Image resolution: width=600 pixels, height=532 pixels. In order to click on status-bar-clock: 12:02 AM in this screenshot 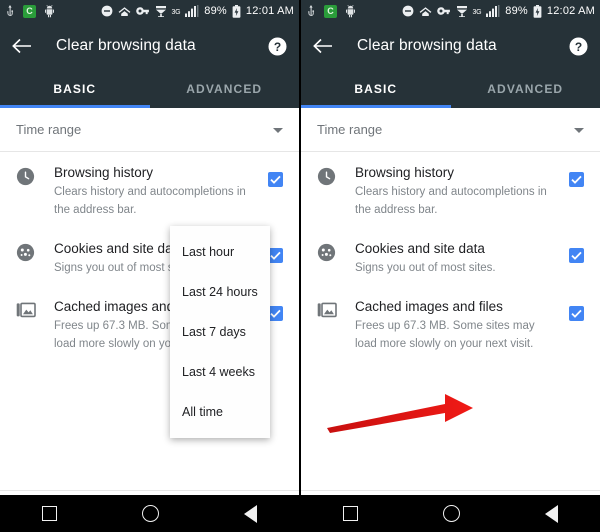, I will do `click(570, 11)`.